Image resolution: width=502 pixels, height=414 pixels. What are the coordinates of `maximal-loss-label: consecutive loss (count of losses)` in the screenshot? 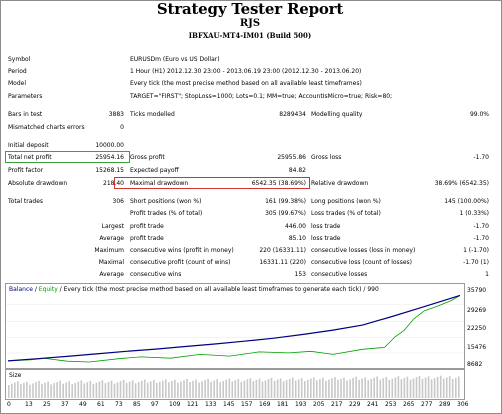 It's located at (361, 262).